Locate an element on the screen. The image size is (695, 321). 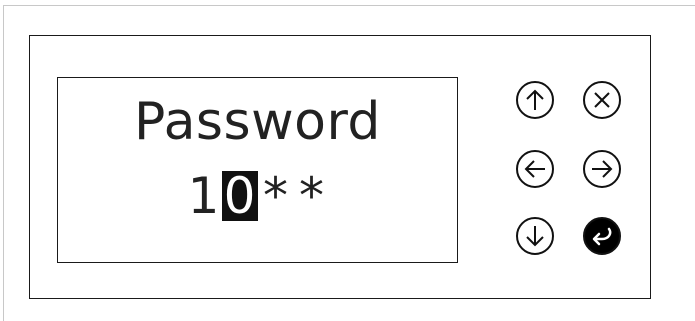
display-title: Password is located at coordinates (257, 122).